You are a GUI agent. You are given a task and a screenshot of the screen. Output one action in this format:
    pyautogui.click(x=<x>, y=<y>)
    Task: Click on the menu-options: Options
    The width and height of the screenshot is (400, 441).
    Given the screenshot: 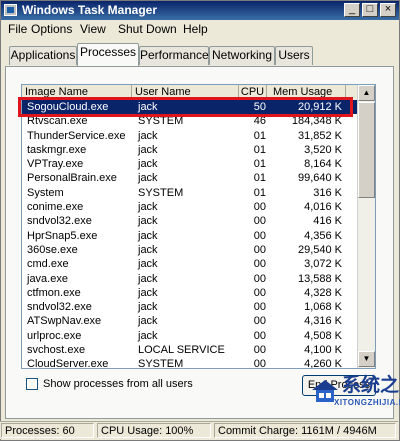 What is the action you would take?
    pyautogui.click(x=51, y=29)
    